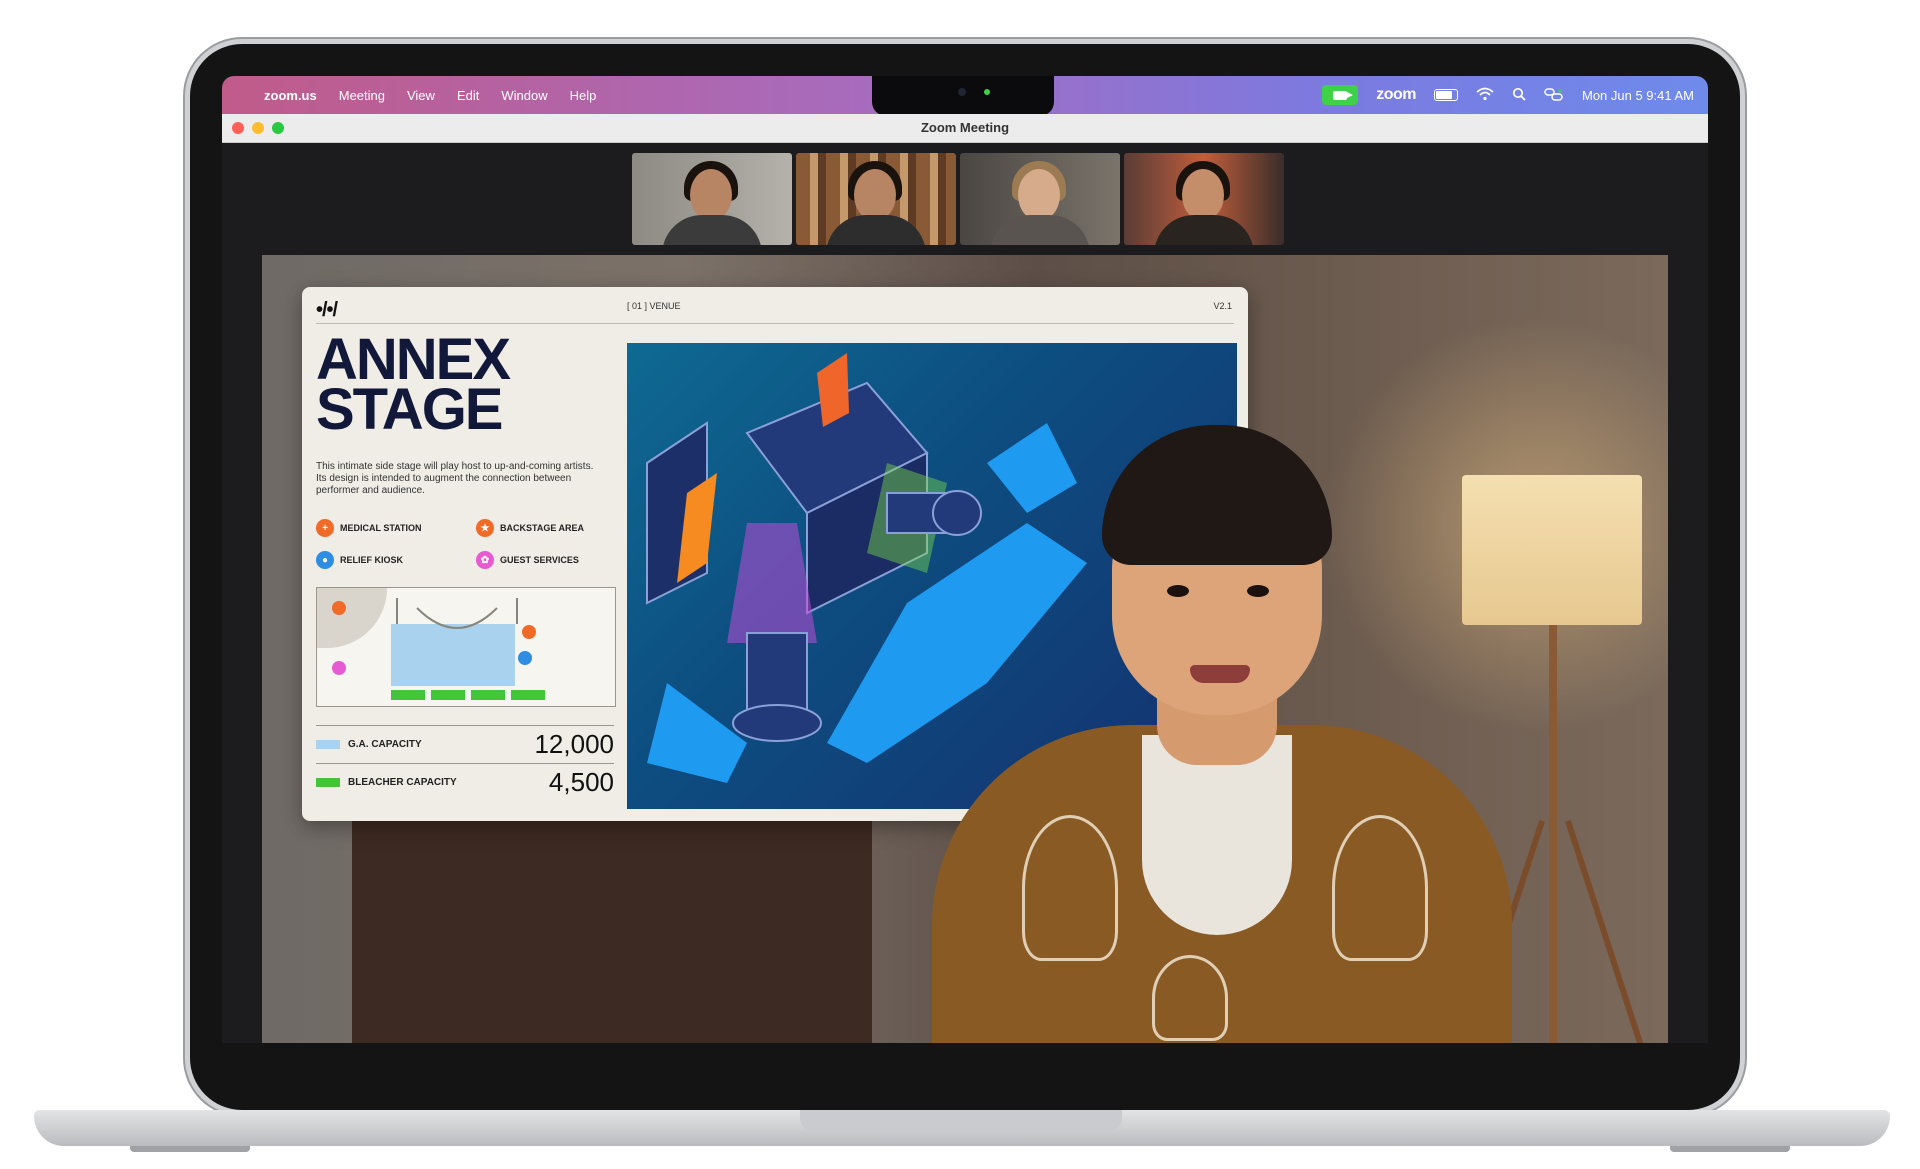 The width and height of the screenshot is (1920, 1169). What do you see at coordinates (466, 647) in the screenshot?
I see `venue-minimap` at bounding box center [466, 647].